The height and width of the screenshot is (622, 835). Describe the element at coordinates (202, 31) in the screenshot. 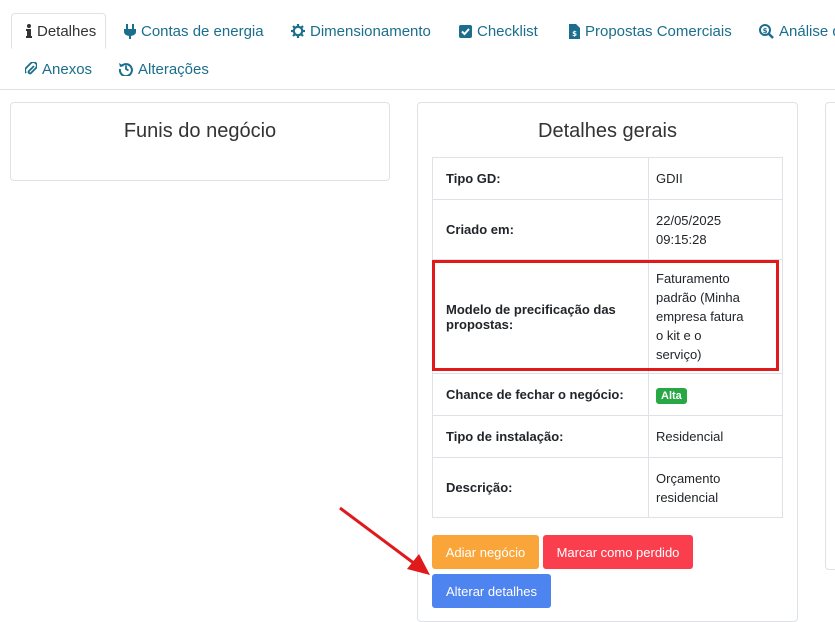

I see `tab-label: Contas de energia` at that location.